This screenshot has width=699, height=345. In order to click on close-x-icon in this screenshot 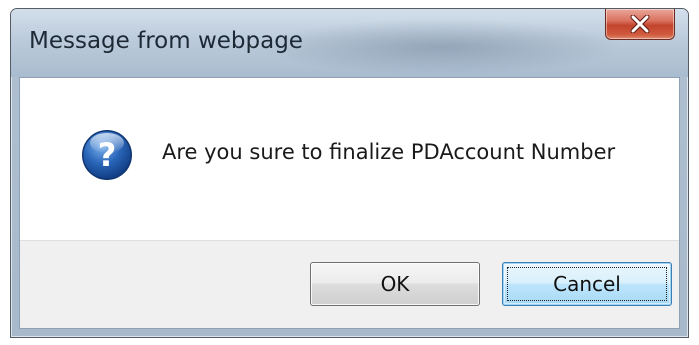, I will do `click(640, 24)`.